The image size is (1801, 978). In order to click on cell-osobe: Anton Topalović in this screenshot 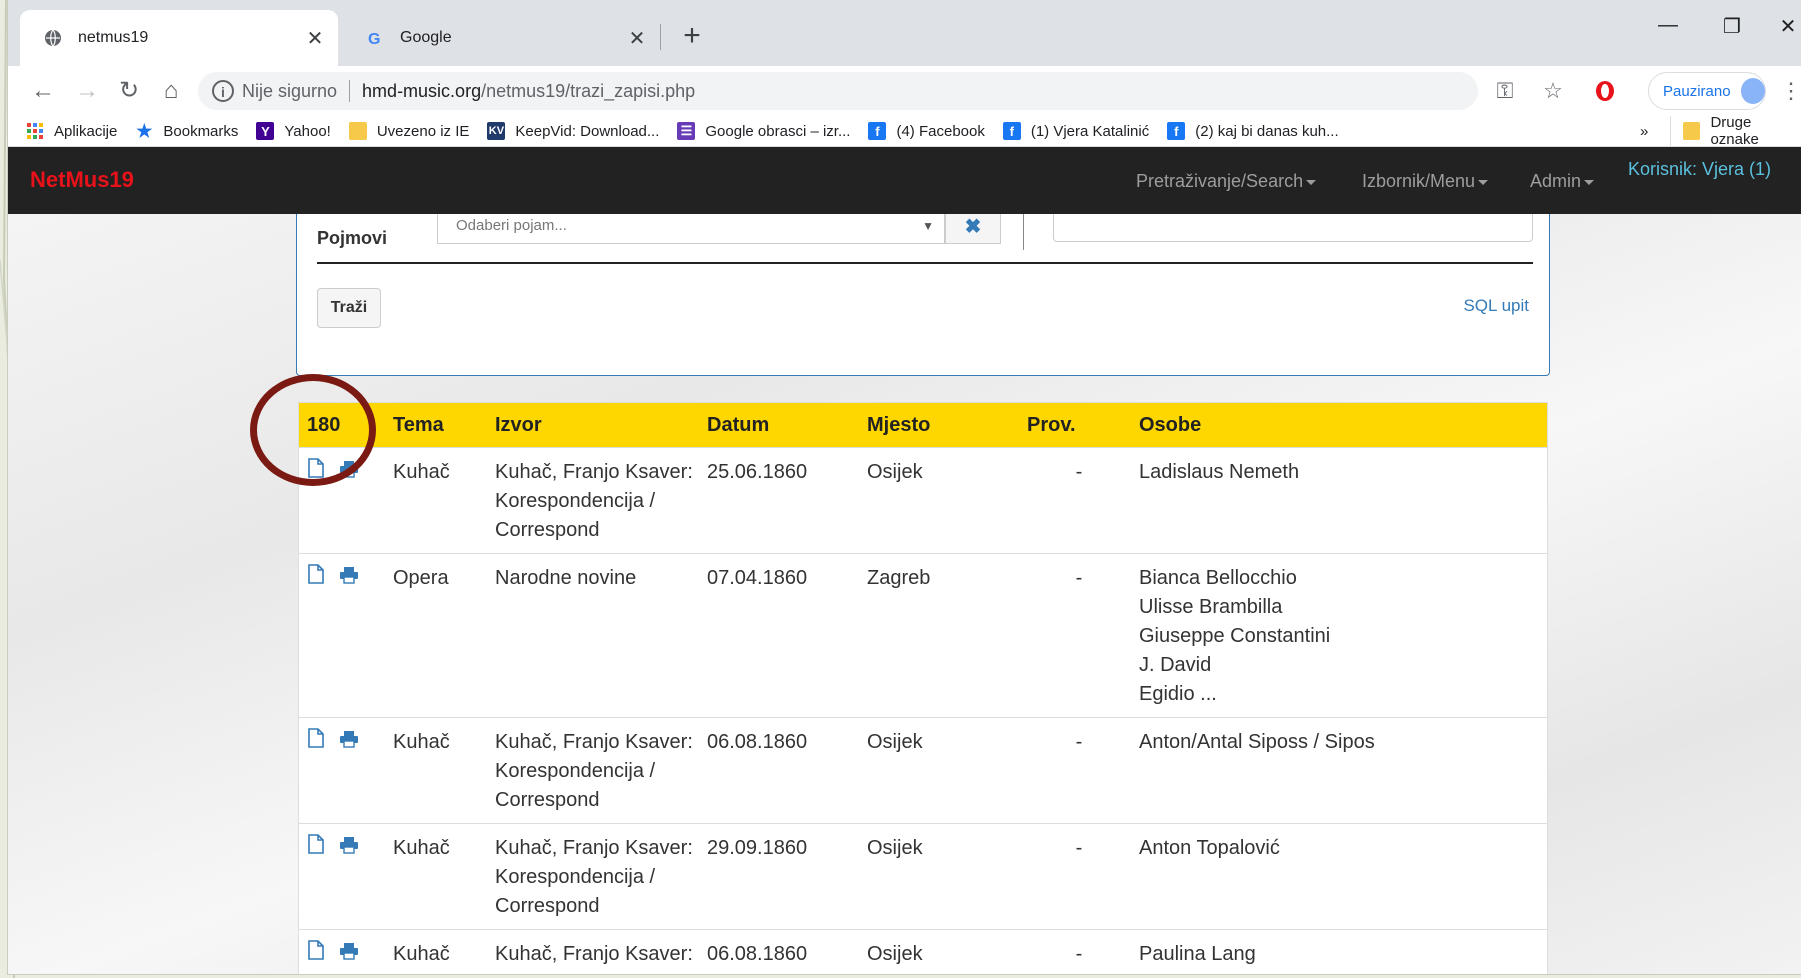, I will do `click(1339, 876)`.